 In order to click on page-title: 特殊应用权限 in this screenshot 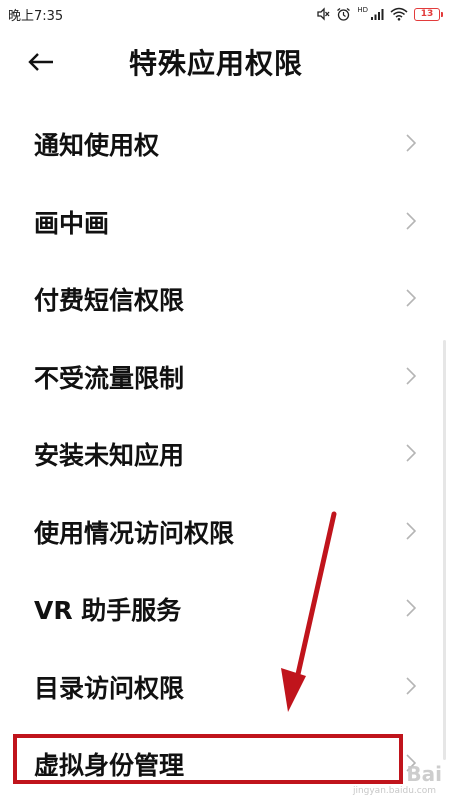, I will do `click(216, 63)`.